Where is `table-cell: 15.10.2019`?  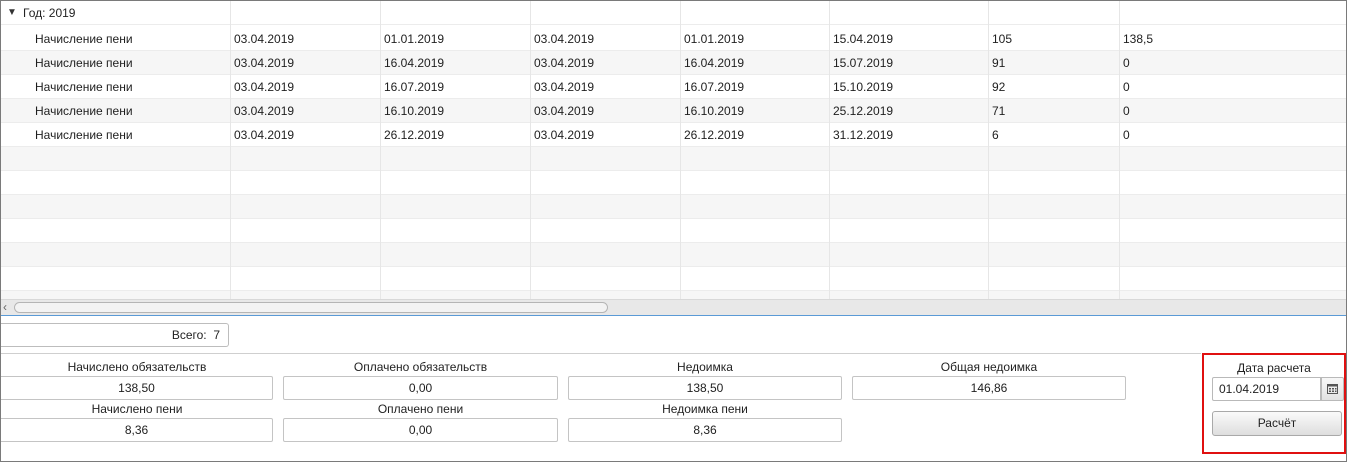 table-cell: 15.10.2019 is located at coordinates (863, 87).